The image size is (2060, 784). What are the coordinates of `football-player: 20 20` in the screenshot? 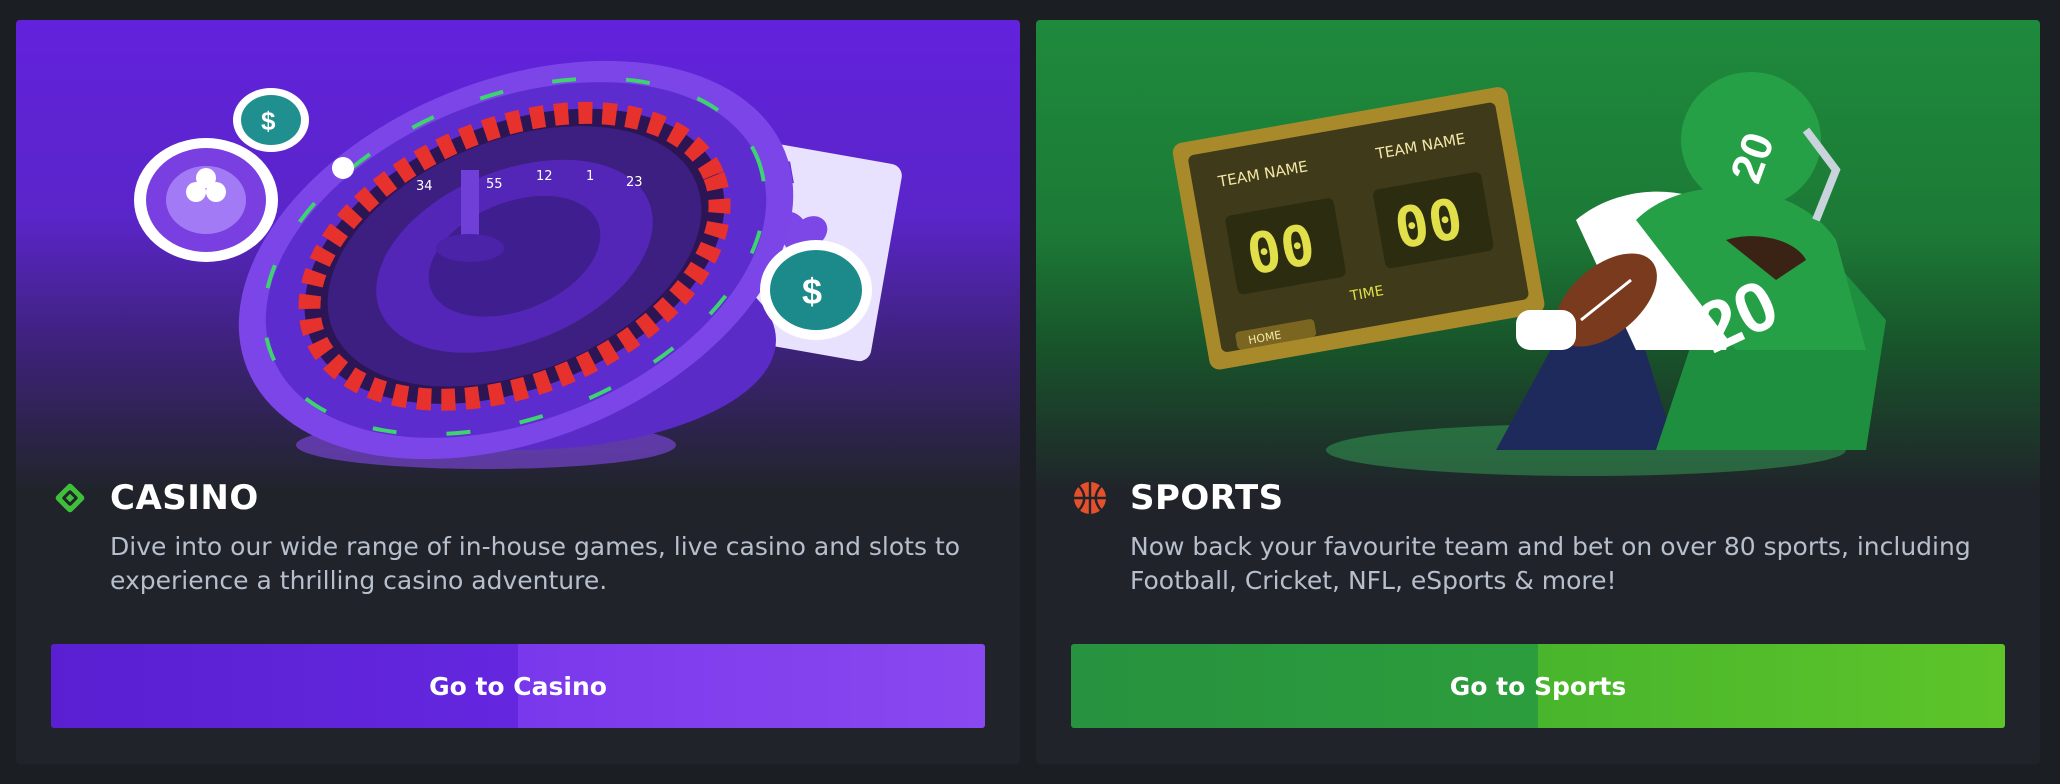 It's located at (1691, 261).